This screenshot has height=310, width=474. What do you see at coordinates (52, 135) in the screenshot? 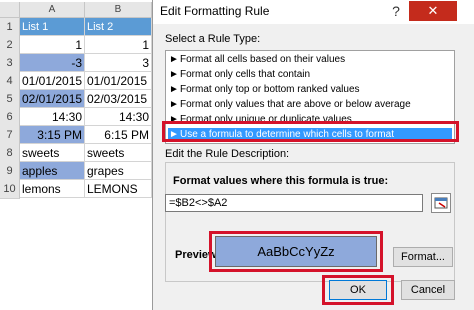
I see `cell-a7: 3:15 PM` at bounding box center [52, 135].